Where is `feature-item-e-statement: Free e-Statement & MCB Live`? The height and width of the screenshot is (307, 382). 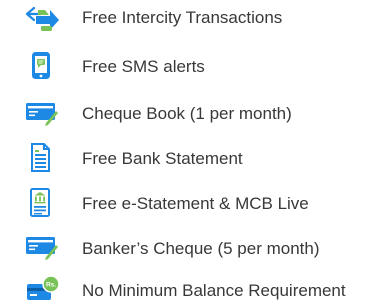
feature-item-e-statement: Free e-Statement & MCB Live is located at coordinates (191, 203).